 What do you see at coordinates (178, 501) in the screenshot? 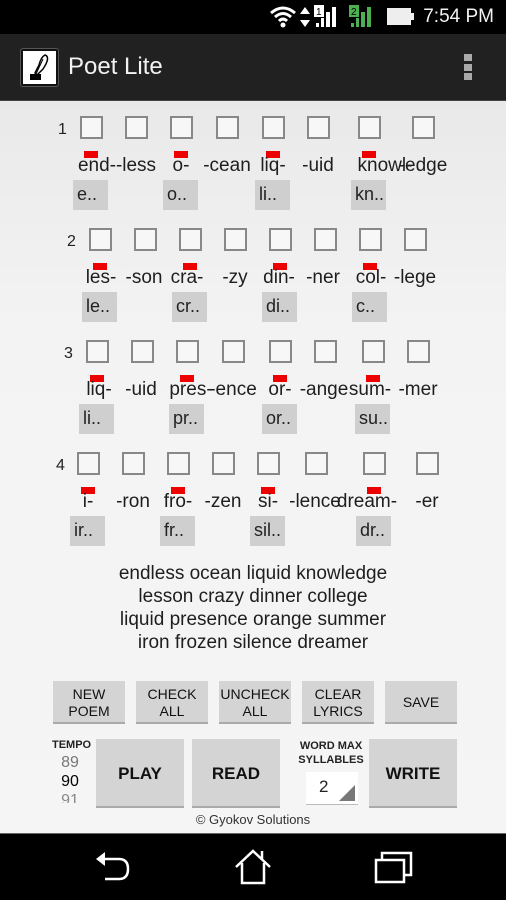
I see `syllable-text: fro-` at bounding box center [178, 501].